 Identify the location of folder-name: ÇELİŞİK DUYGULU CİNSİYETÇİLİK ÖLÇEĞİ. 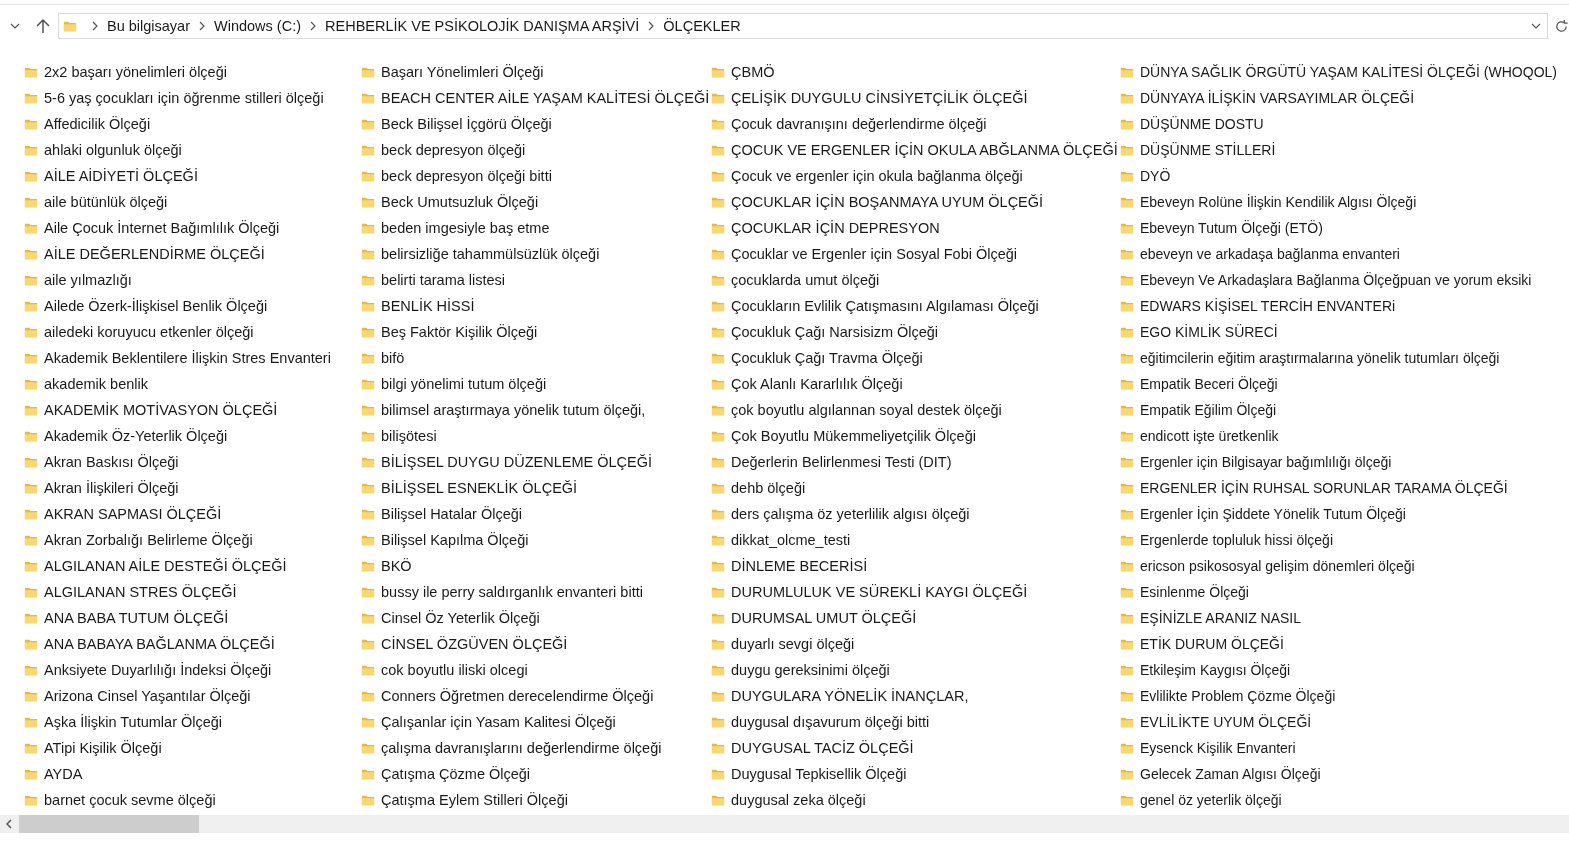
(879, 98).